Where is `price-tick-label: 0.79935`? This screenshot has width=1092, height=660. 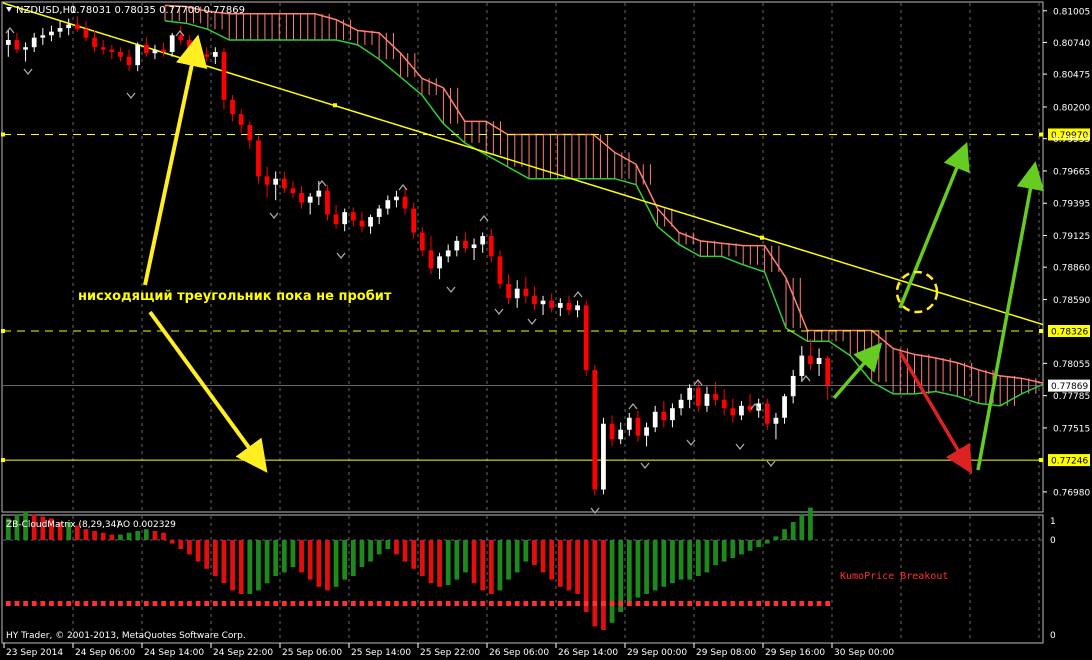 price-tick-label: 0.79935 is located at coordinates (1071, 140).